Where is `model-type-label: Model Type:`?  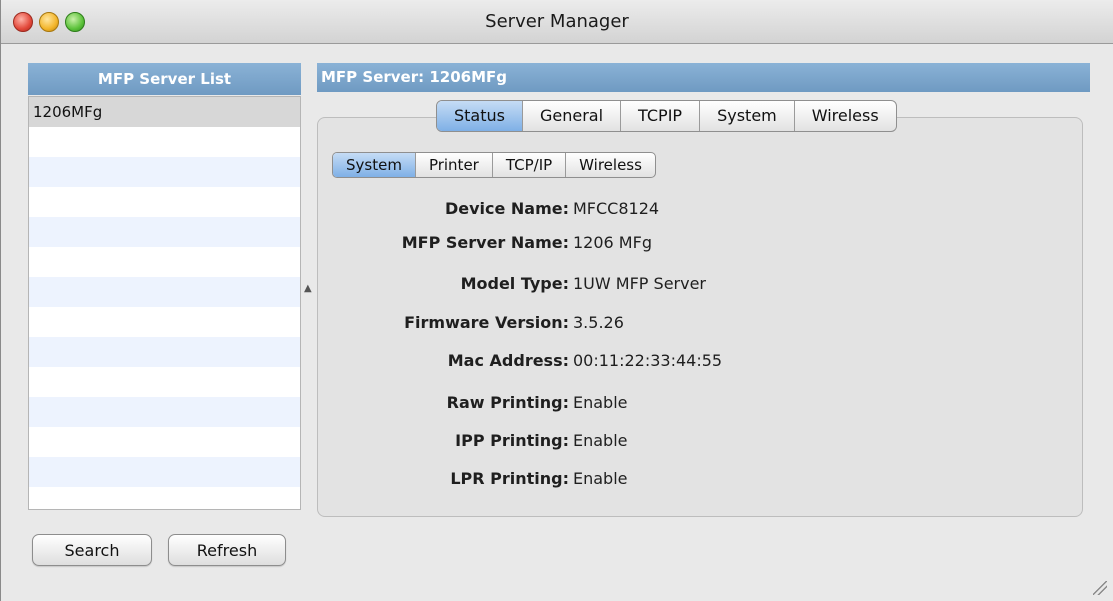 model-type-label: Model Type: is located at coordinates (514, 283).